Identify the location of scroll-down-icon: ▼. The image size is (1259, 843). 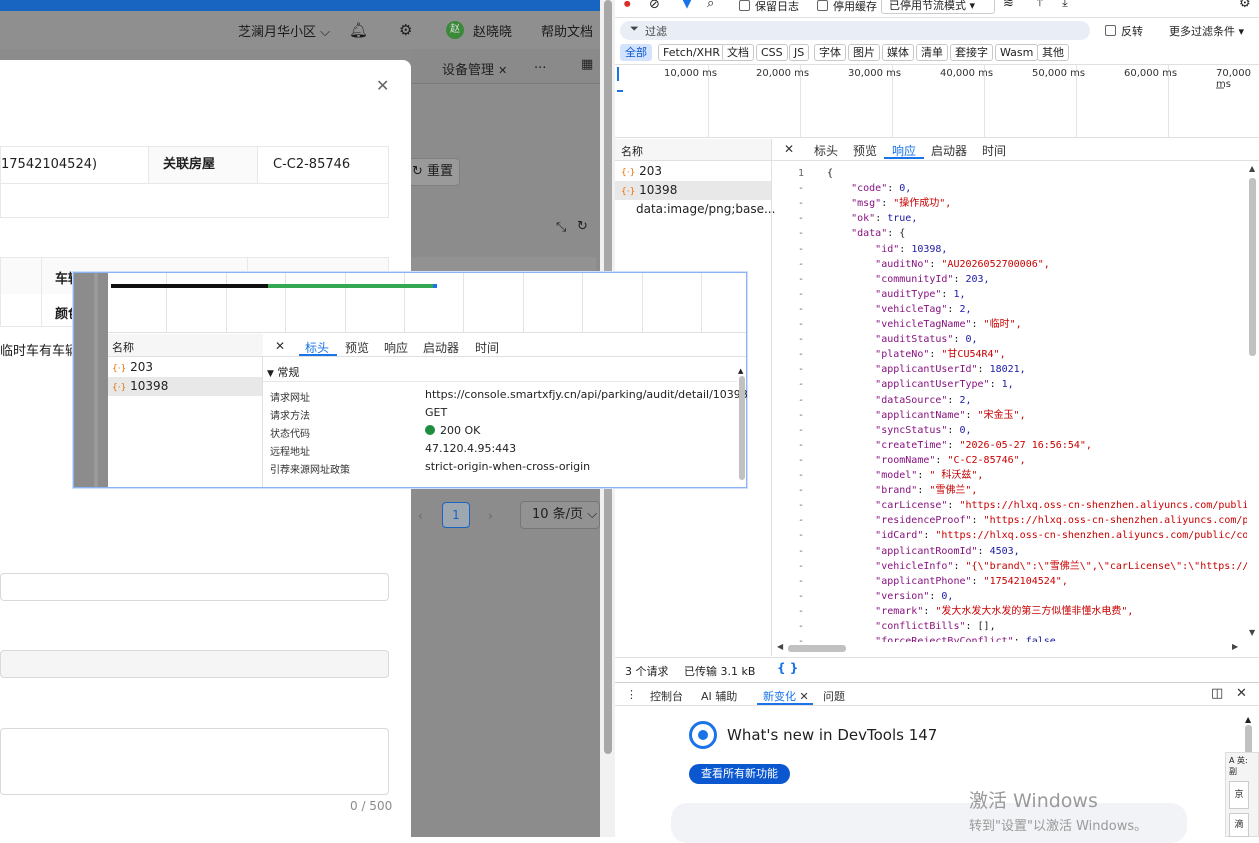
(1252, 632).